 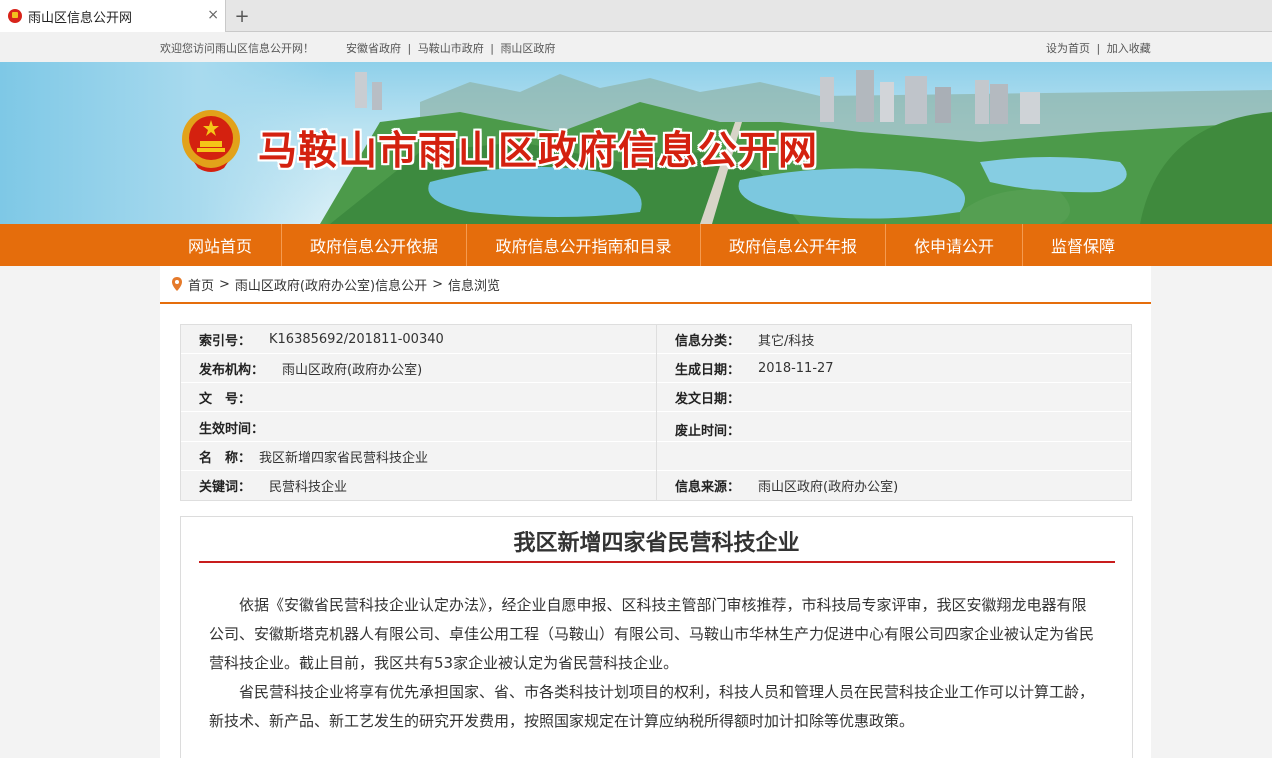 What do you see at coordinates (708, 370) in the screenshot?
I see `gen-date-label: 生成日期：` at bounding box center [708, 370].